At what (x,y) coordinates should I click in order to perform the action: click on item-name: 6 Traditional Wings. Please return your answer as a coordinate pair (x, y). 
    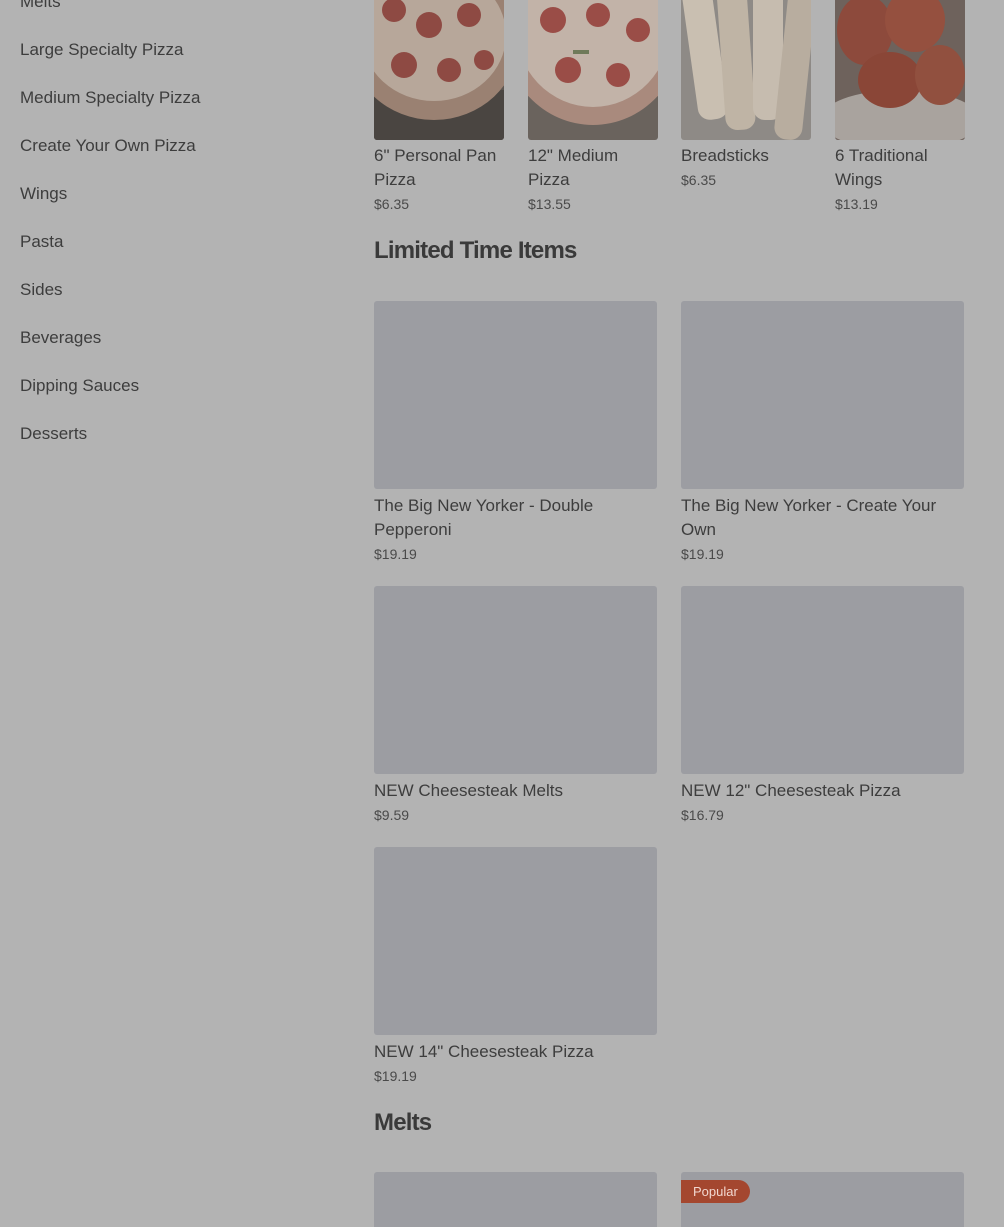
    Looking at the image, I should click on (881, 167).